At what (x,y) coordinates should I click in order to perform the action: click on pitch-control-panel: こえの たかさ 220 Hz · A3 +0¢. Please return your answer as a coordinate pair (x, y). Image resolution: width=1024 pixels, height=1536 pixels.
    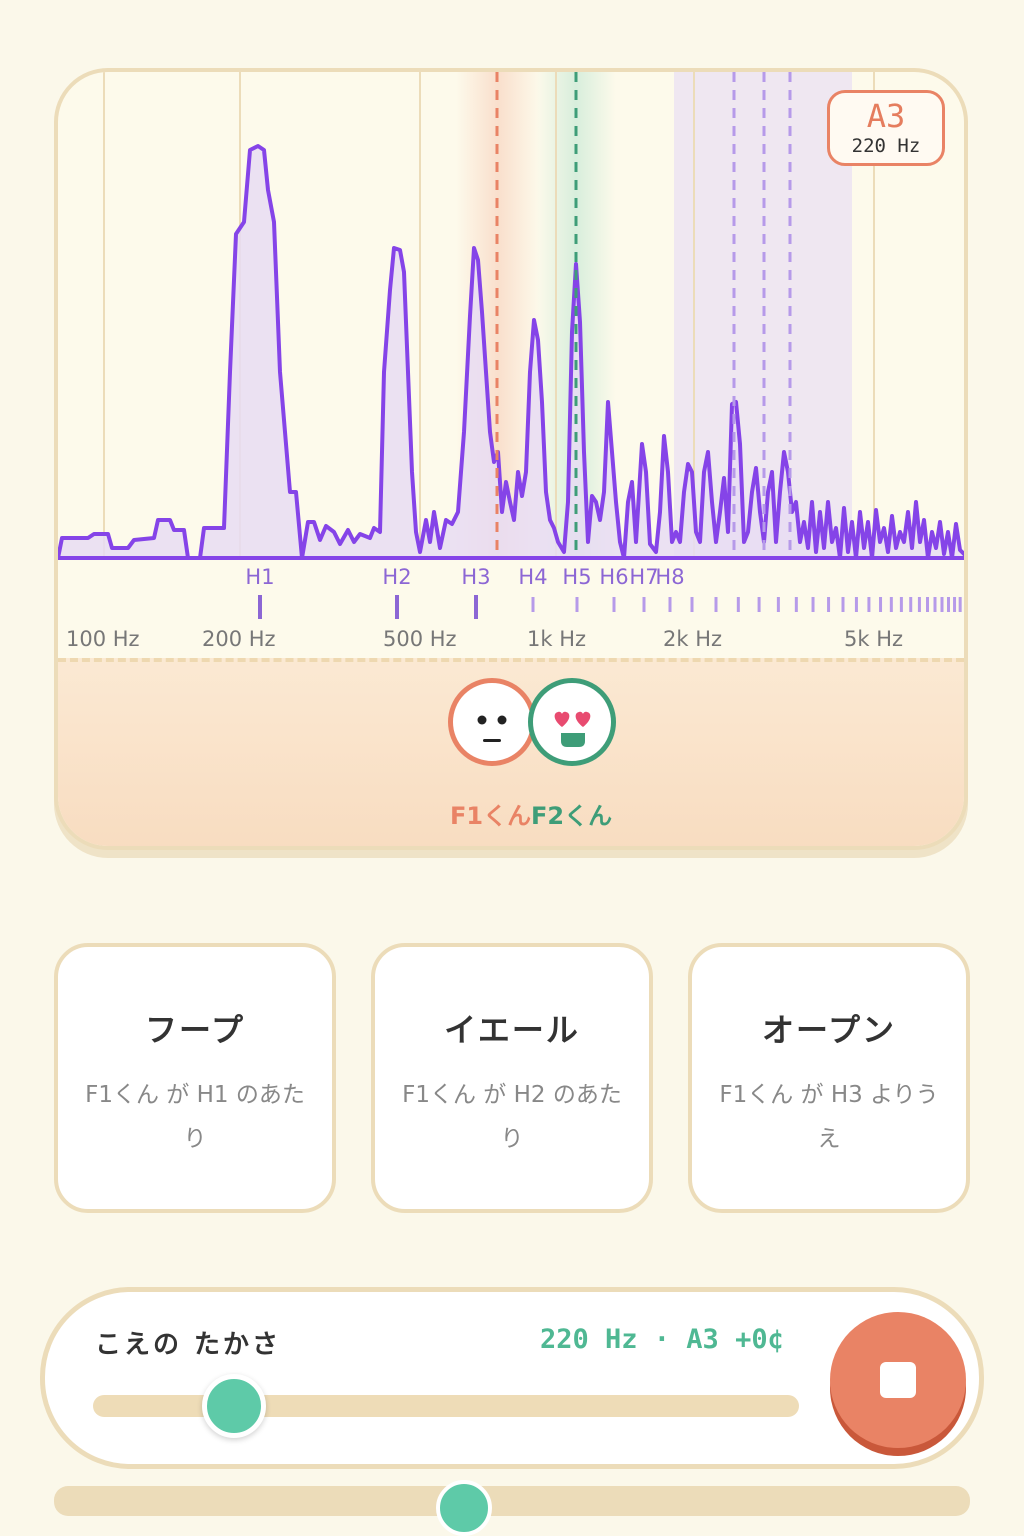
    Looking at the image, I should click on (512, 1378).